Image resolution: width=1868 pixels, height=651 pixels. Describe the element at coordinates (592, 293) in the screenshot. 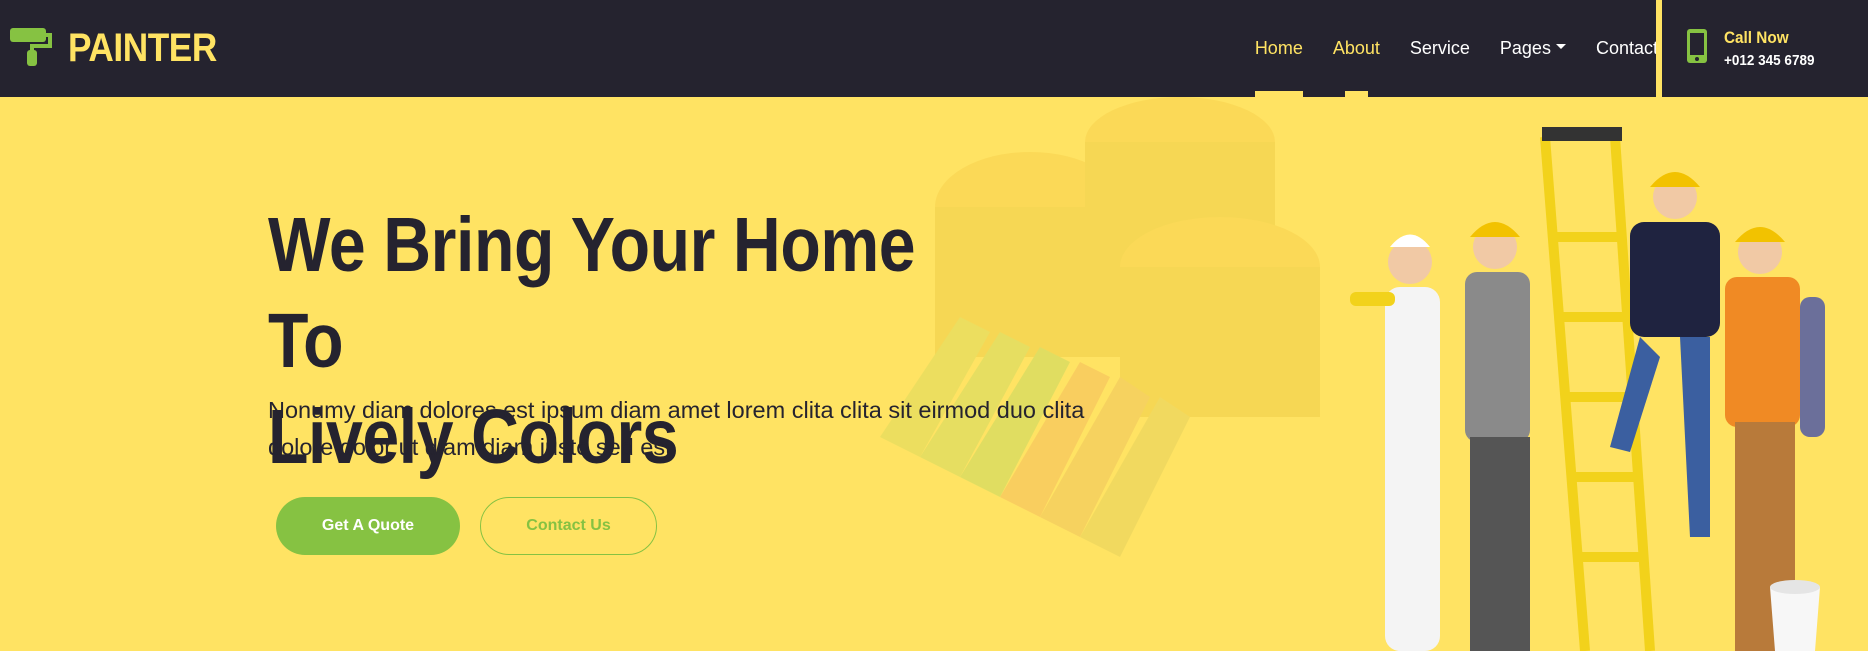

I see `hero-title-line-1: We Bring Your Home To` at that location.